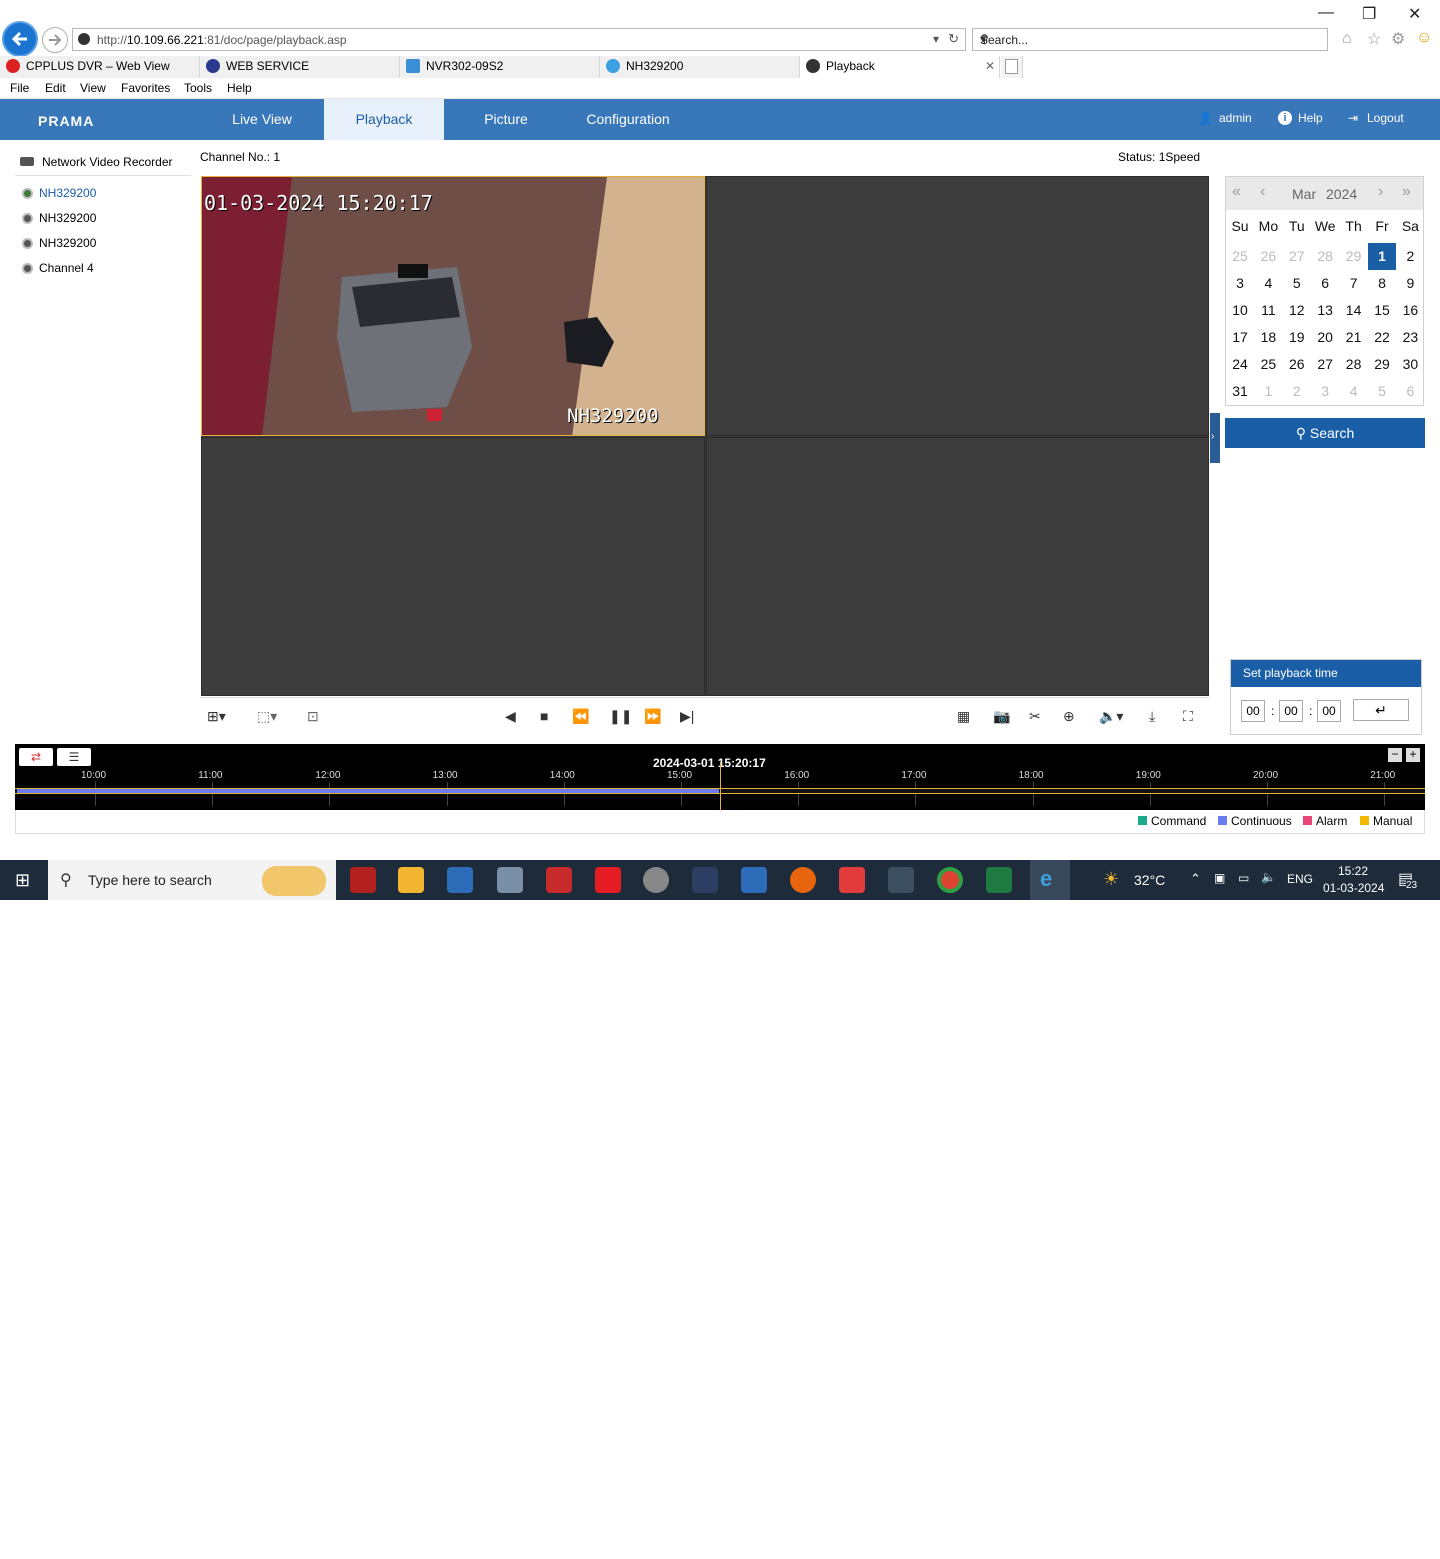 This screenshot has width=1440, height=1559. What do you see at coordinates (1188, 716) in the screenshot?
I see `fullscreen-icon: ⛶` at bounding box center [1188, 716].